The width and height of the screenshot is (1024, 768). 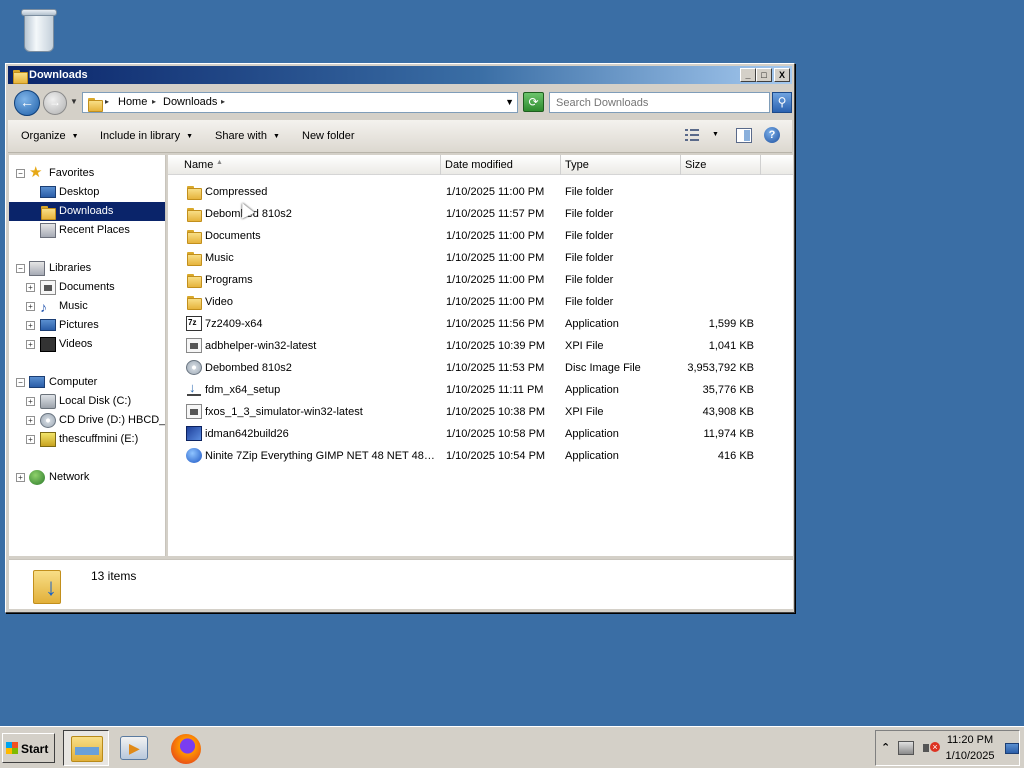 I want to click on nav-favorites: − ★ Favorites, so click(x=87, y=173).